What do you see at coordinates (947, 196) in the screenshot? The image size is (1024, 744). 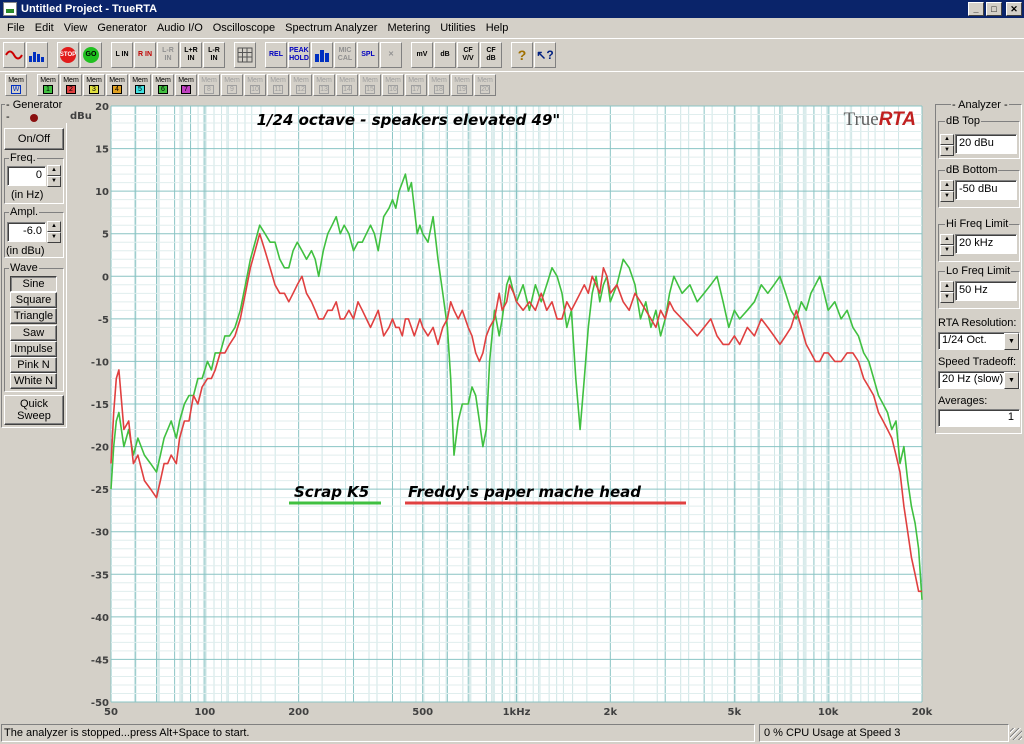 I see `db-bottom-down-icon: ▼` at bounding box center [947, 196].